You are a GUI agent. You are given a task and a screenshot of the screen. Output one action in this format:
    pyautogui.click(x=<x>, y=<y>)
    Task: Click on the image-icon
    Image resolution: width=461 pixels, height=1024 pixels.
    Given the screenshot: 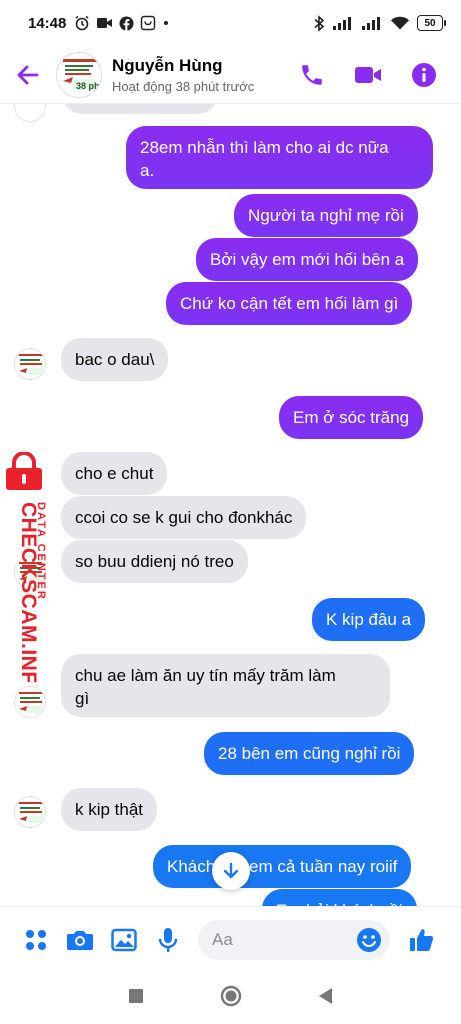 What is the action you would take?
    pyautogui.click(x=124, y=939)
    